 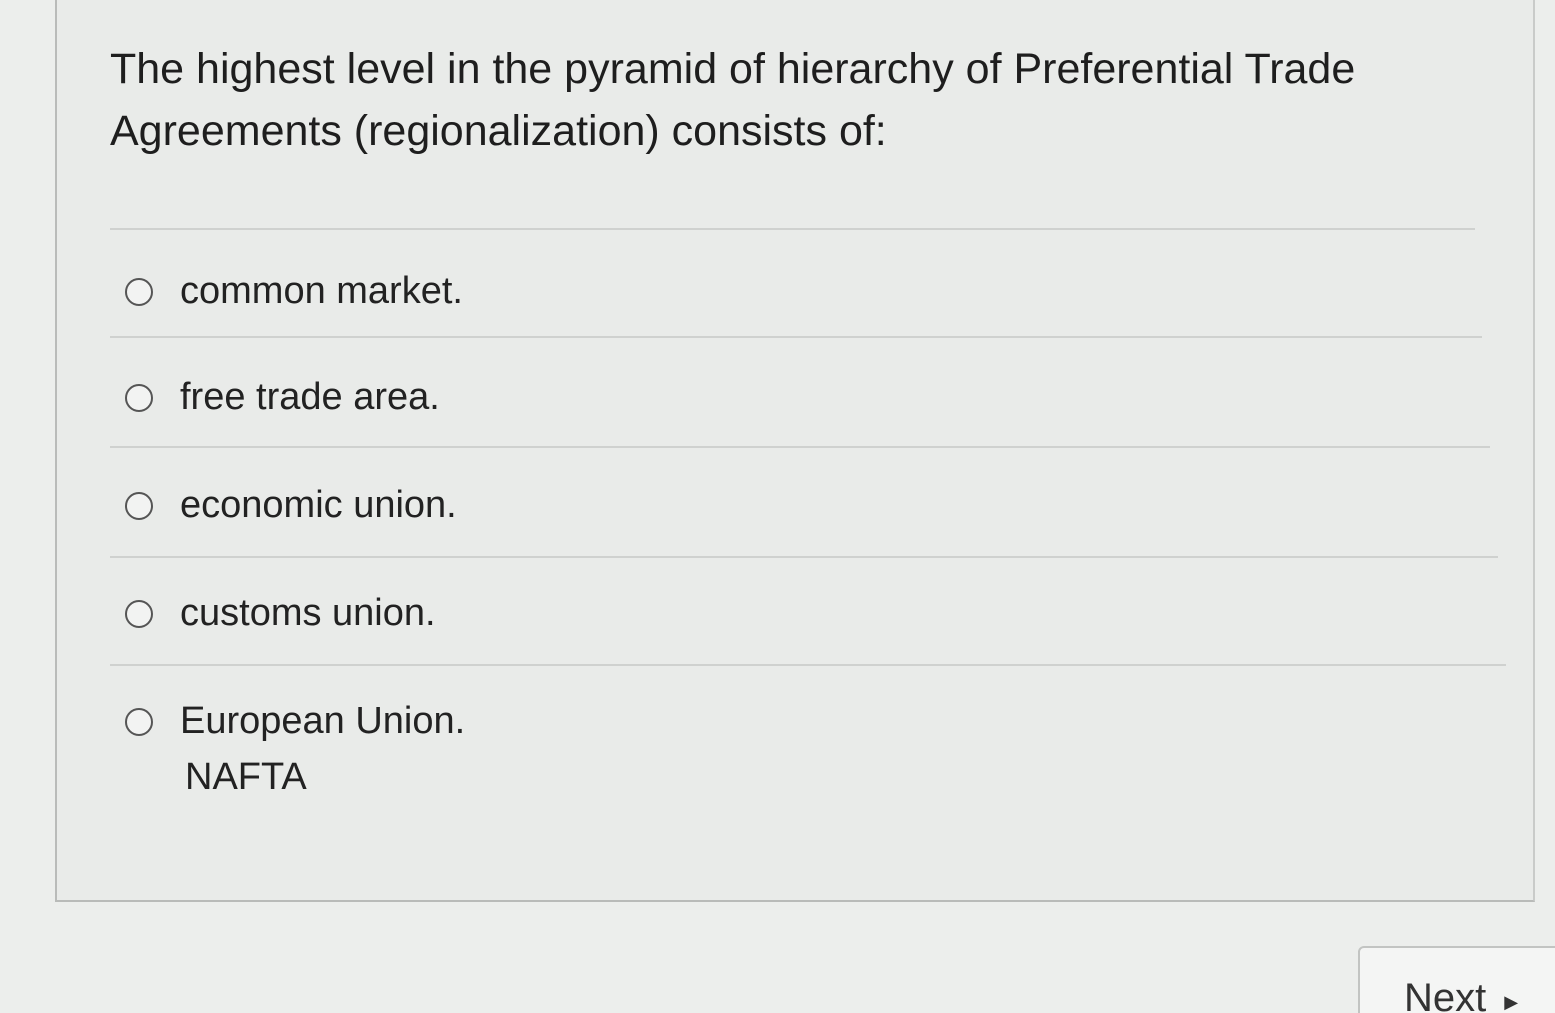 I want to click on next-label: Next, so click(x=1445, y=994).